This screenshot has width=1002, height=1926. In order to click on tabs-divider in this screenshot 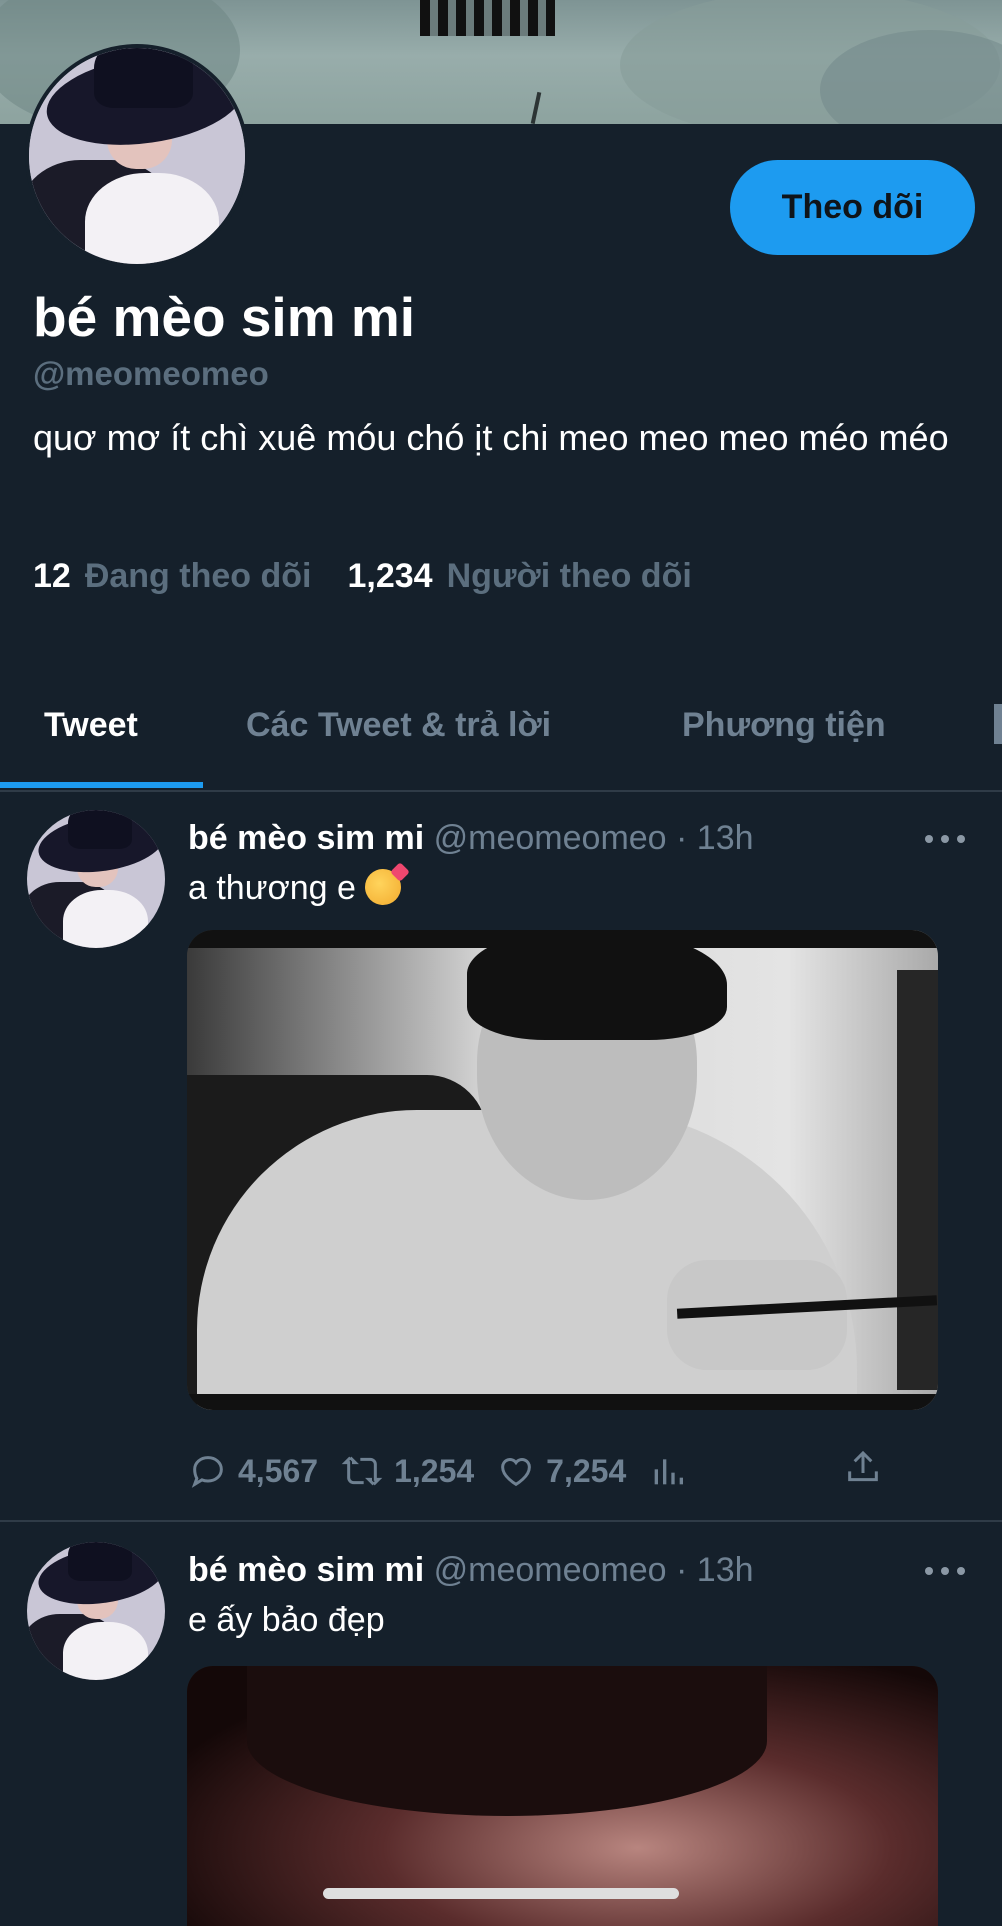, I will do `click(501, 791)`.